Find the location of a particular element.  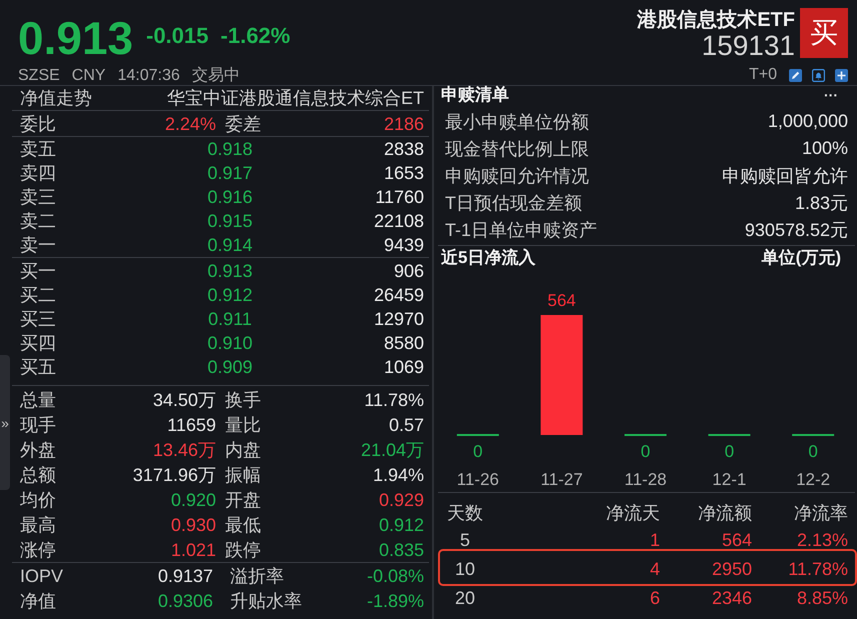

column-header: 净流率 is located at coordinates (820, 513).